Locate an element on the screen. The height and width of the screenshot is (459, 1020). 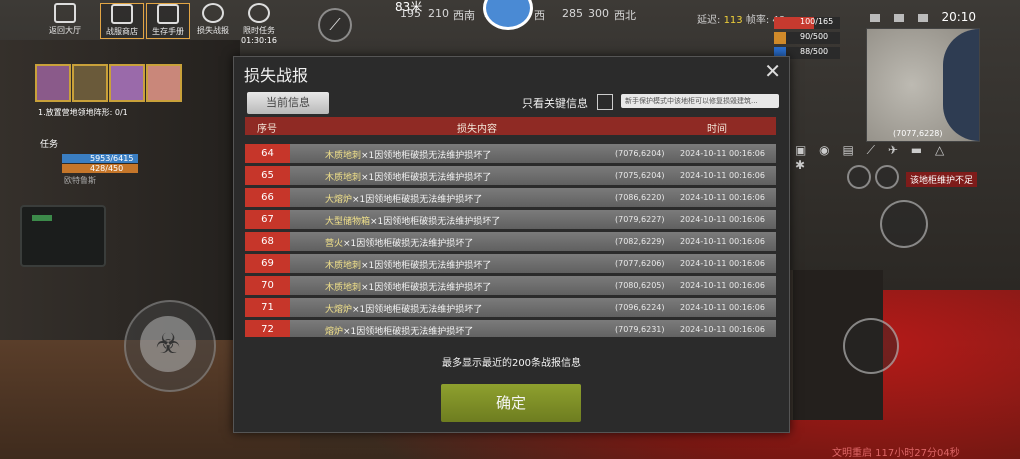
health-bar: 100/165 is located at coordinates (807, 23).